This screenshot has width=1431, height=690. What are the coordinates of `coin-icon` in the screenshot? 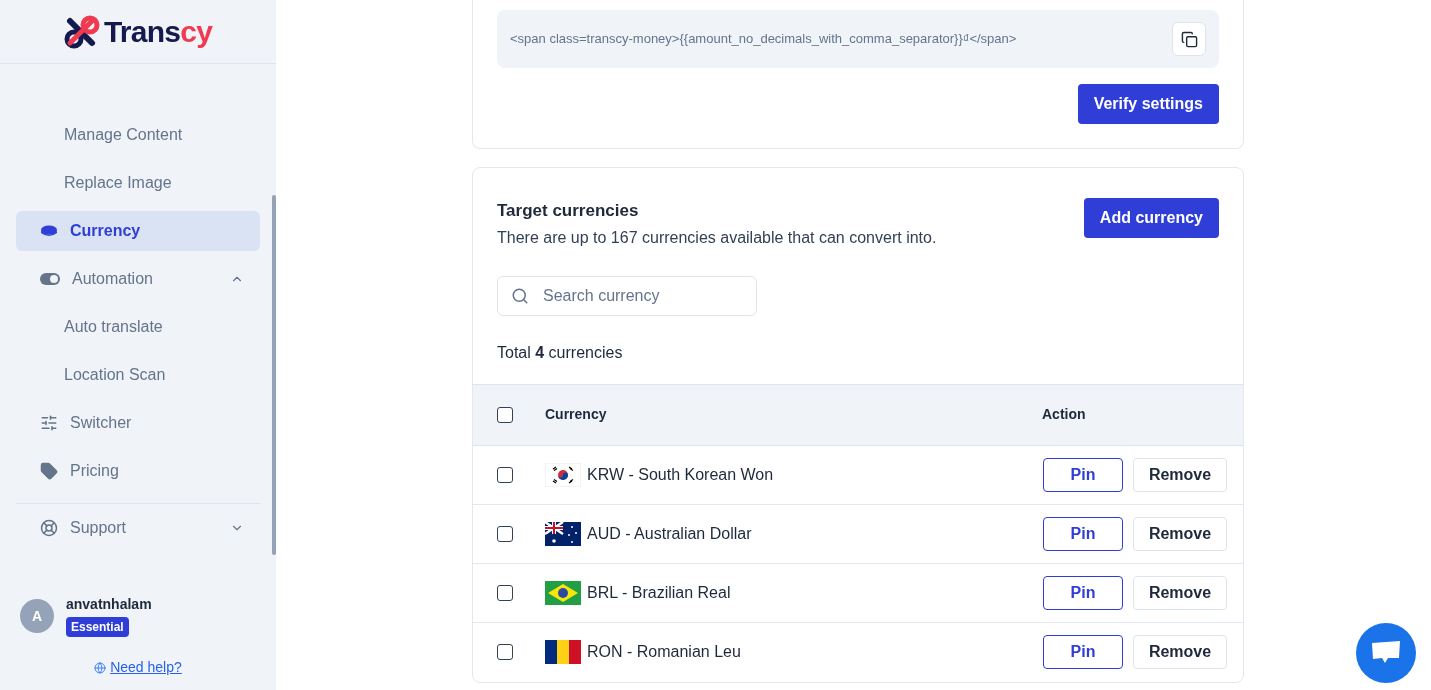 It's located at (49, 231).